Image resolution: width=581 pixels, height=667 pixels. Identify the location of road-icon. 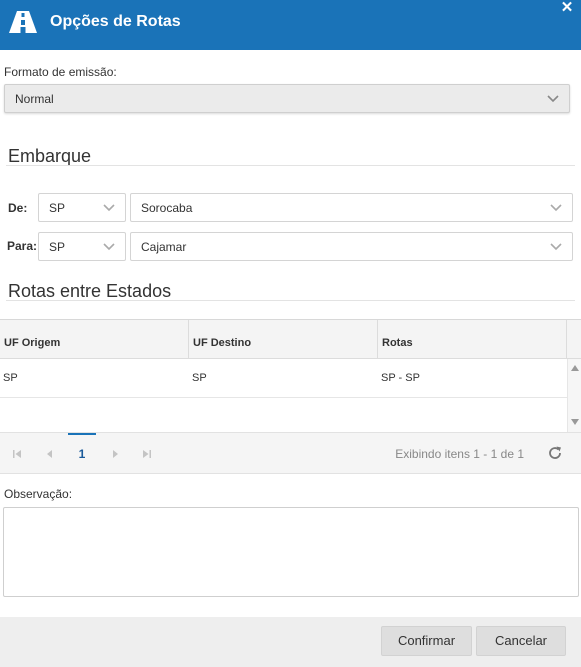
(23, 22).